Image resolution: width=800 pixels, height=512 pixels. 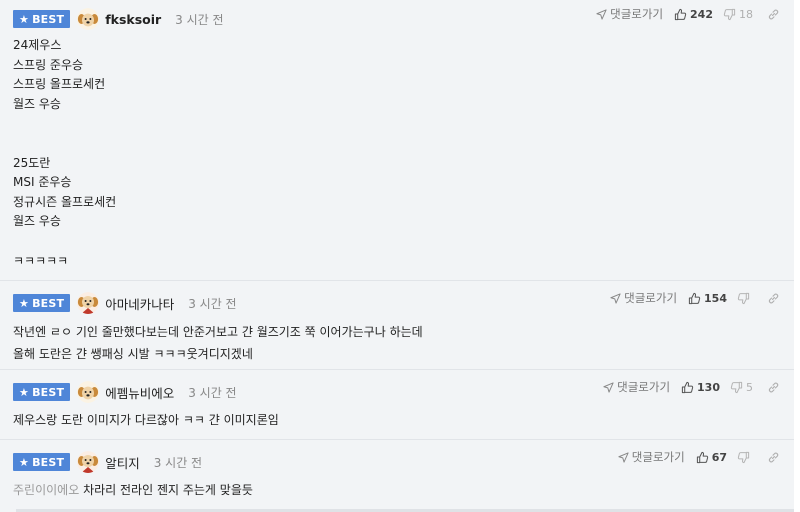 I want to click on like-count: 242, so click(x=701, y=14).